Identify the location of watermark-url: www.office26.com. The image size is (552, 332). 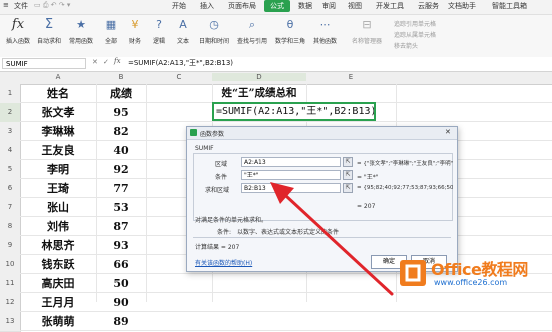
(471, 282).